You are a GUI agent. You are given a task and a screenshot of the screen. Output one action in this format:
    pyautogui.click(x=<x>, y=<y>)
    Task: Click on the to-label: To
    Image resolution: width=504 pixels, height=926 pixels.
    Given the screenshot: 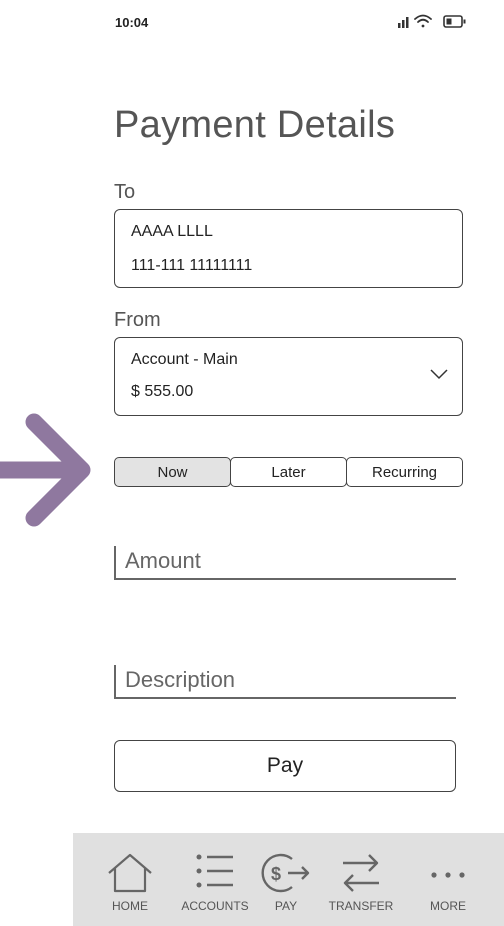 What is the action you would take?
    pyautogui.click(x=125, y=192)
    